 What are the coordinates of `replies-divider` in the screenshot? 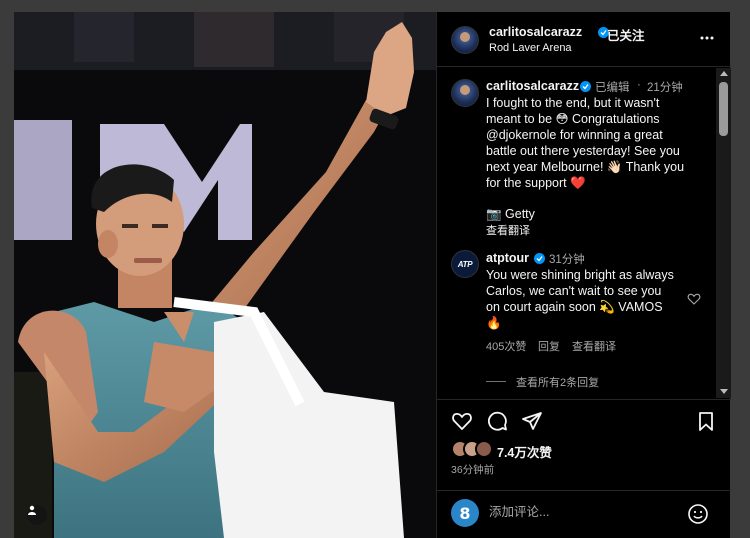 It's located at (496, 381).